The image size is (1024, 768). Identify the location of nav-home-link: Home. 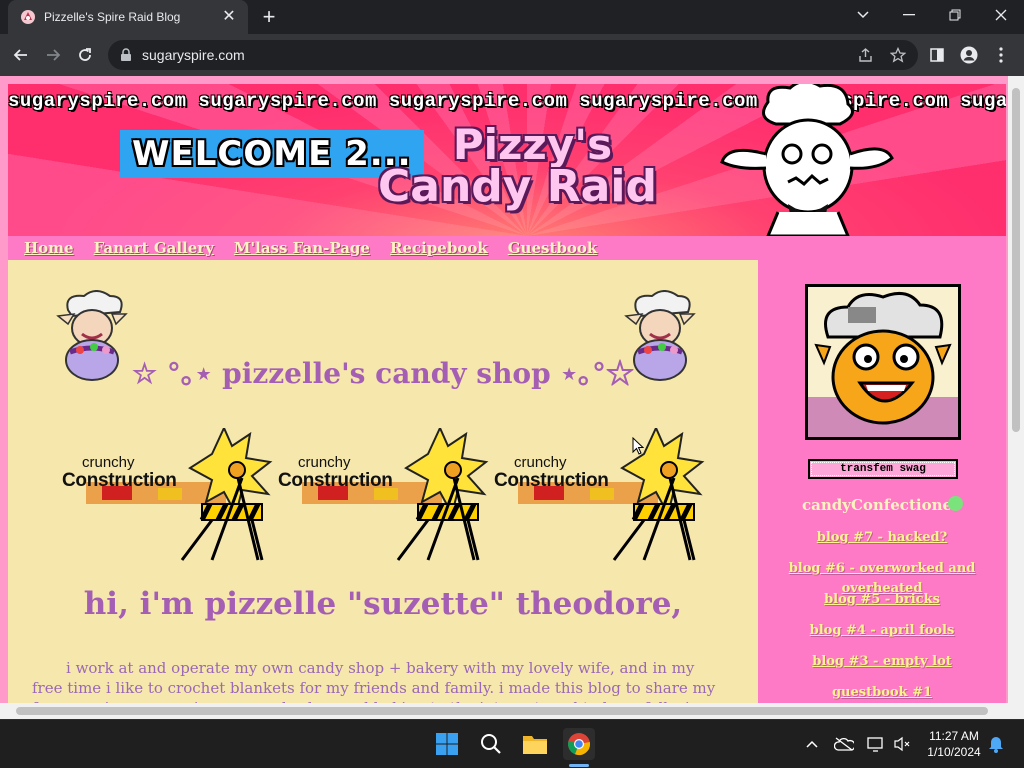
(49, 248).